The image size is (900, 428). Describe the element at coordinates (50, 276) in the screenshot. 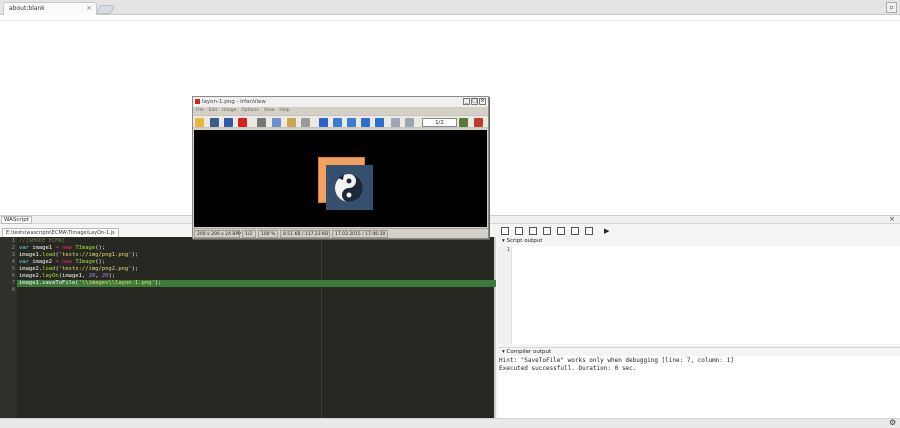

I see `code-token: layOn` at that location.